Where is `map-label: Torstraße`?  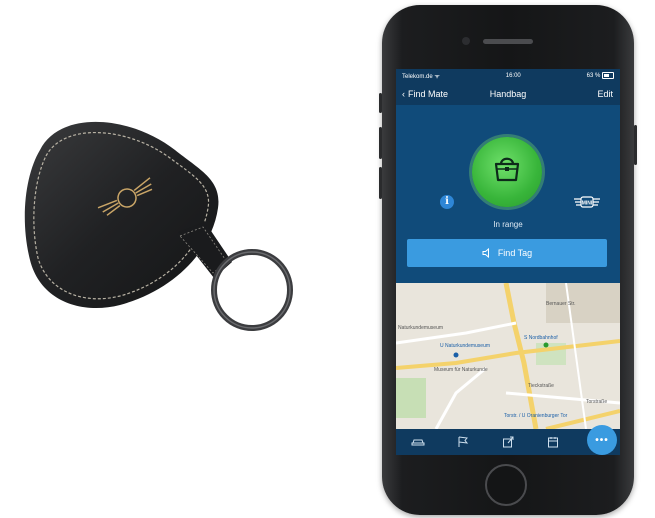 map-label: Torstraße is located at coordinates (597, 402).